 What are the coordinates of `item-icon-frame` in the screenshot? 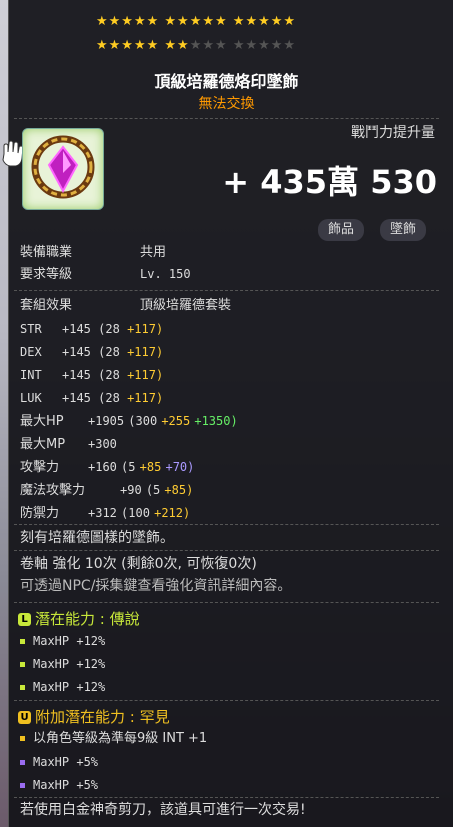 It's located at (63, 169).